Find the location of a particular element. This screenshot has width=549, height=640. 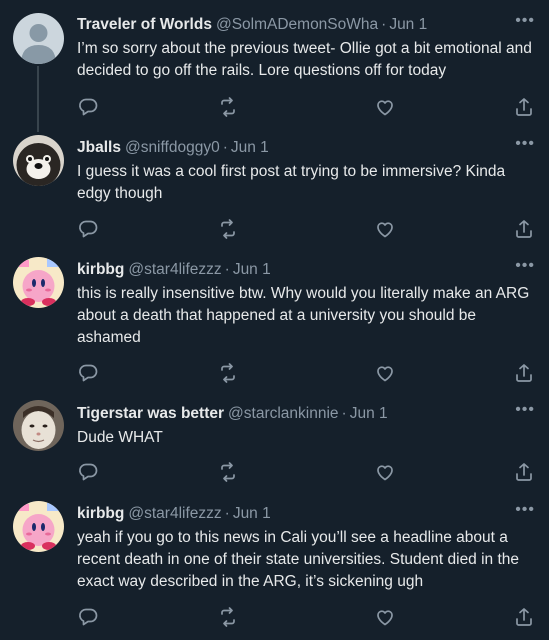

display-name: Tigerstar was better is located at coordinates (150, 413).